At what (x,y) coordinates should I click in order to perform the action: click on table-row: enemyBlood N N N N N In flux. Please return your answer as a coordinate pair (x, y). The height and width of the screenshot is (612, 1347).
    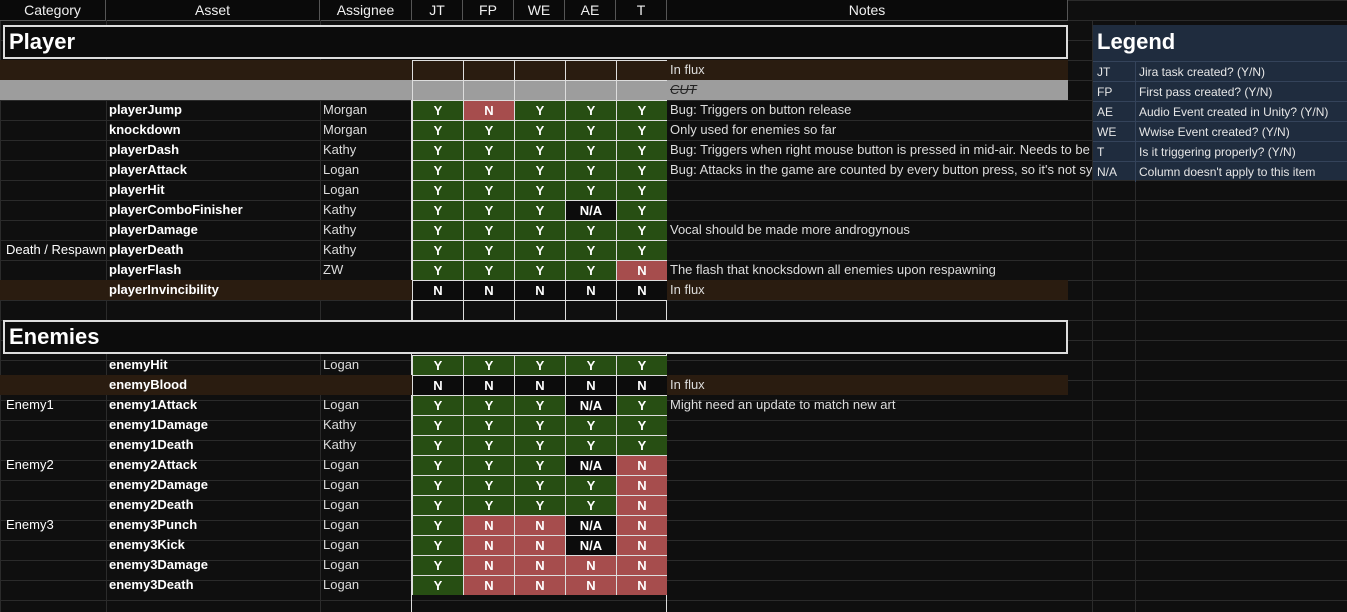
    Looking at the image, I should click on (534, 385).